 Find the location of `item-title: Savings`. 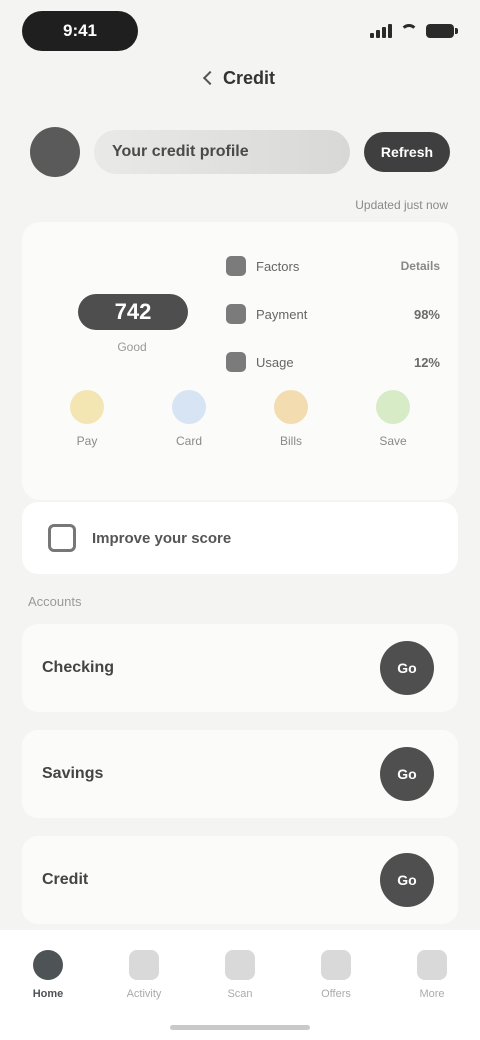

item-title: Savings is located at coordinates (73, 773).